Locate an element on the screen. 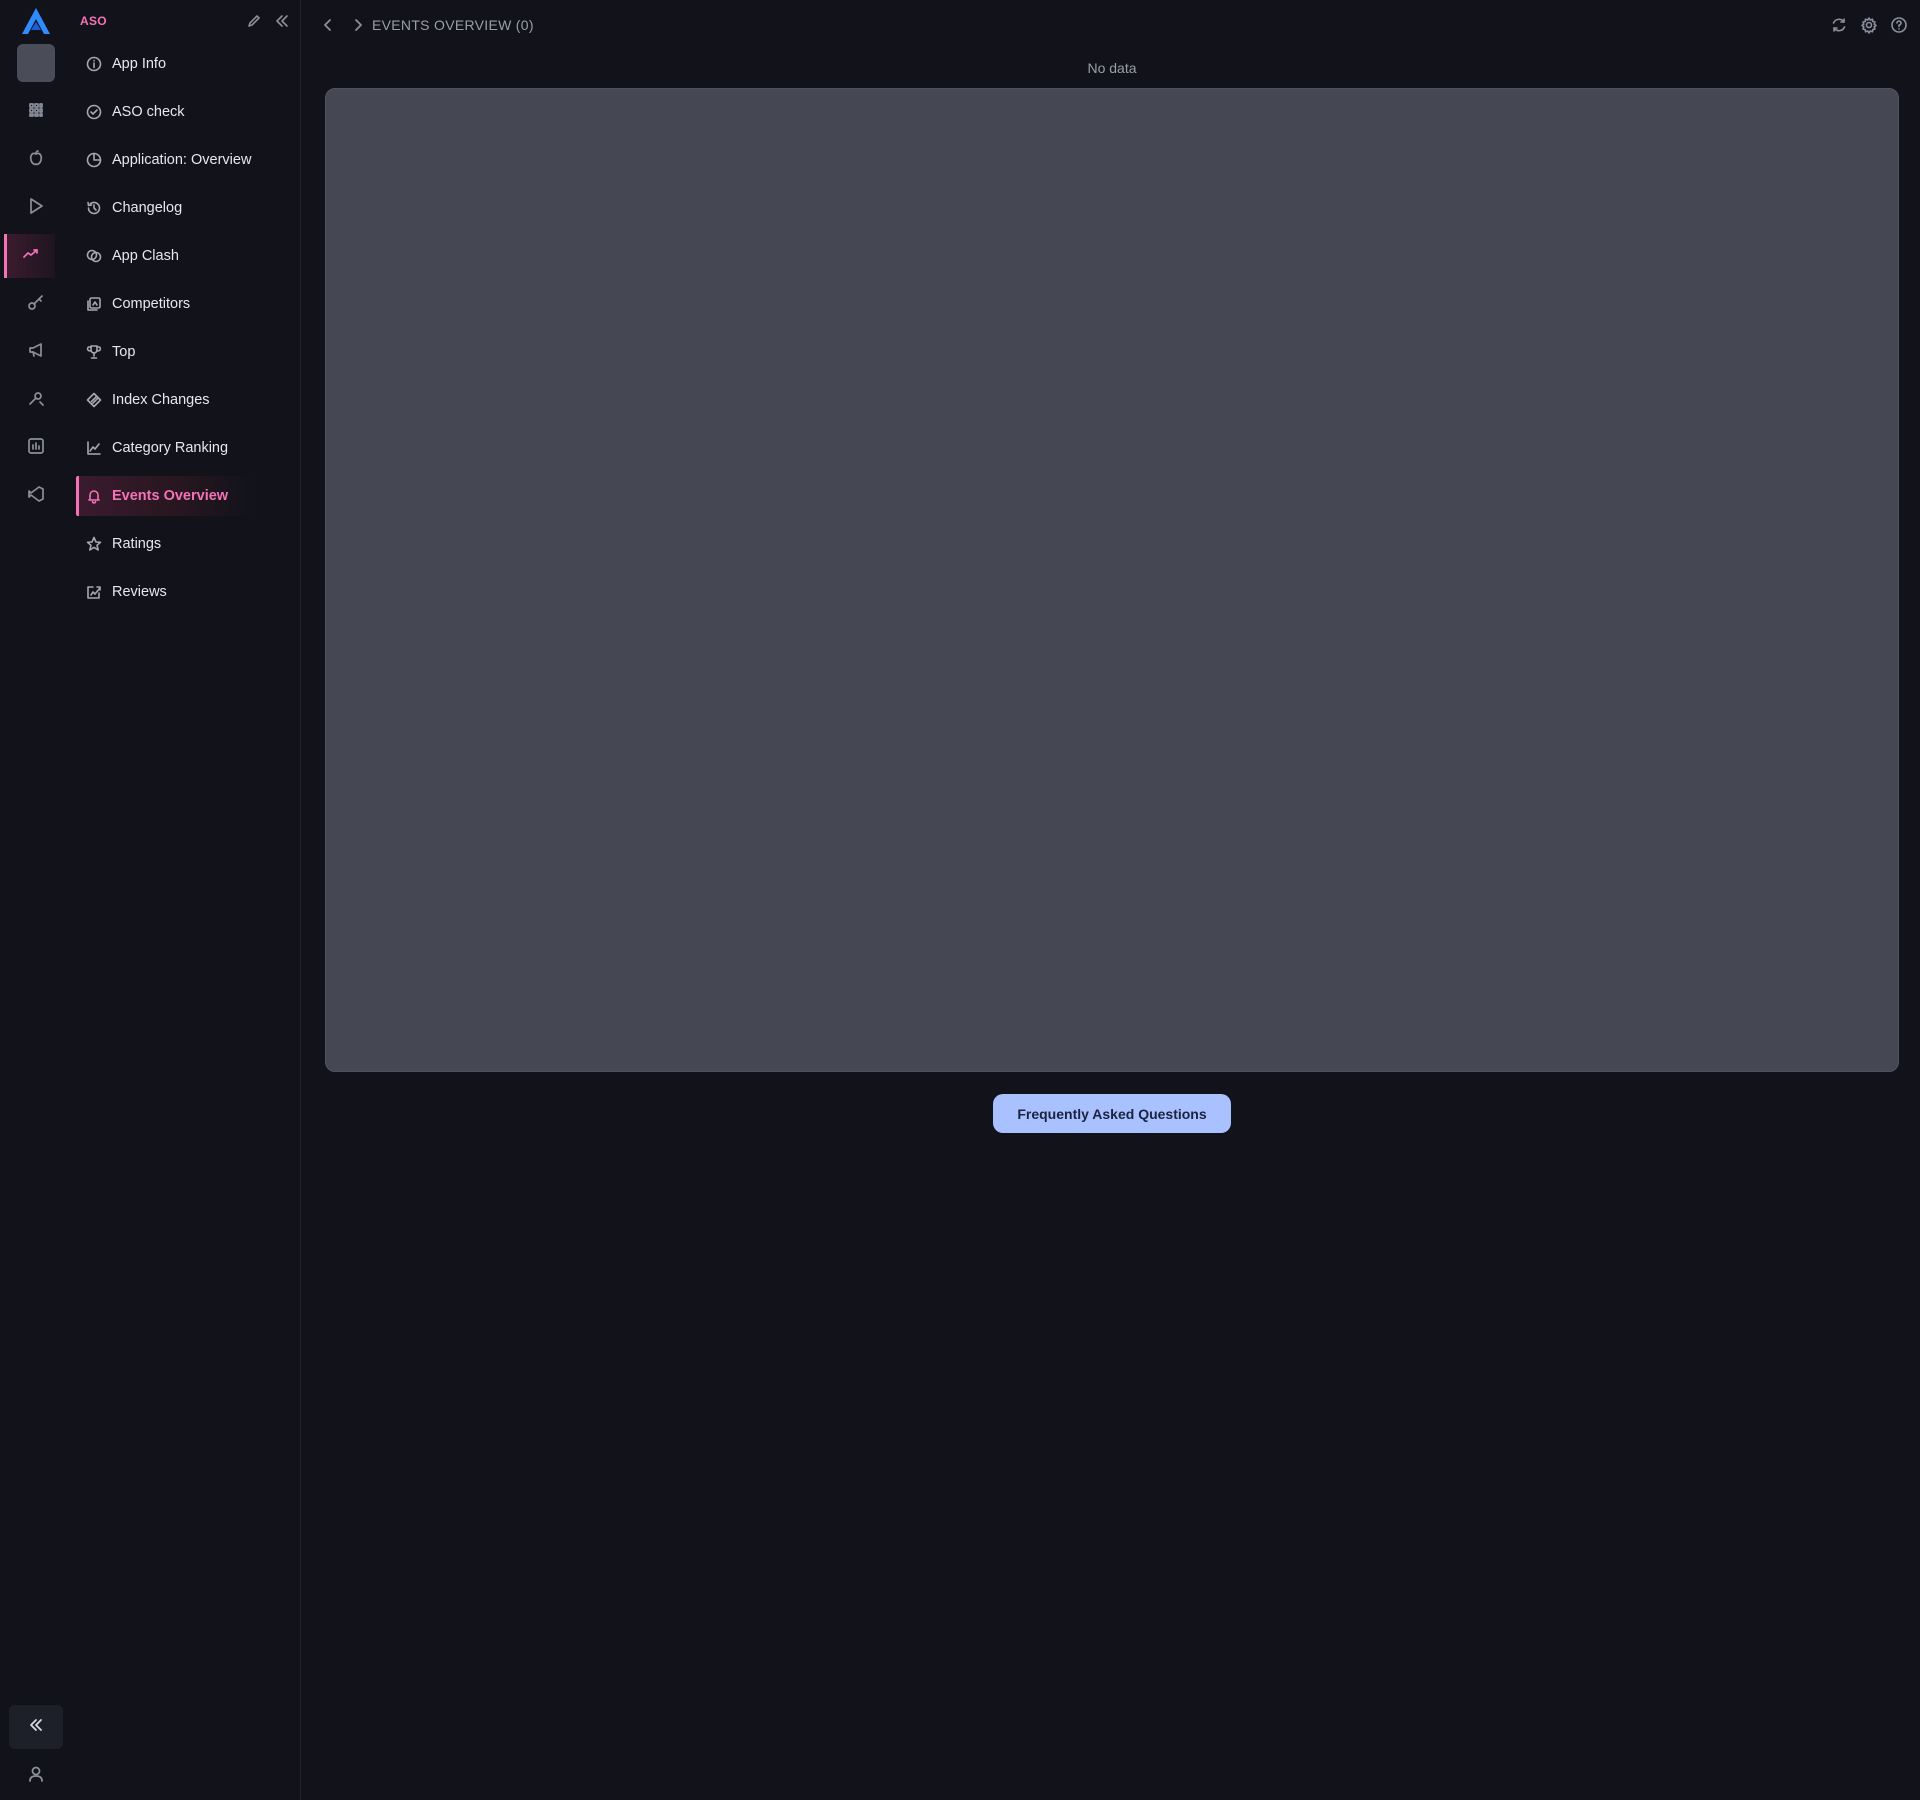  user-icon is located at coordinates (36, 1776).